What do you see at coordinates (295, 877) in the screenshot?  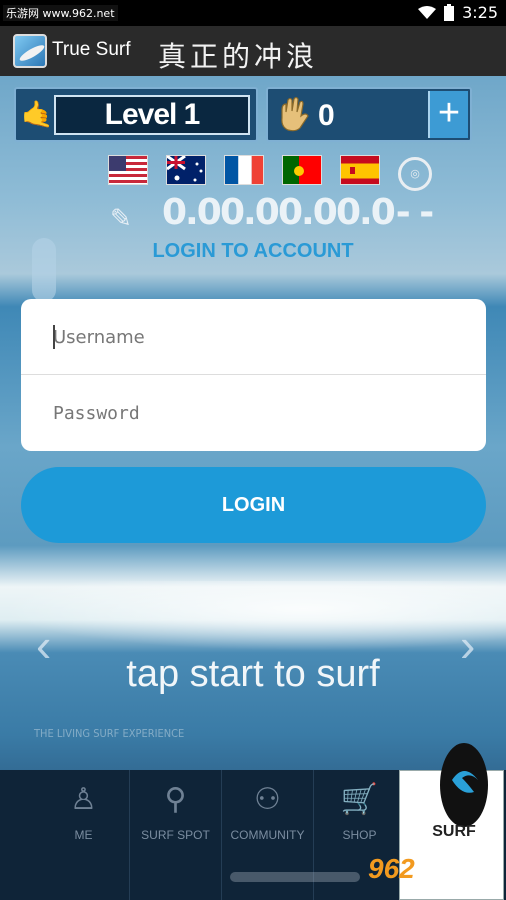 I see `scroll-indicator` at bounding box center [295, 877].